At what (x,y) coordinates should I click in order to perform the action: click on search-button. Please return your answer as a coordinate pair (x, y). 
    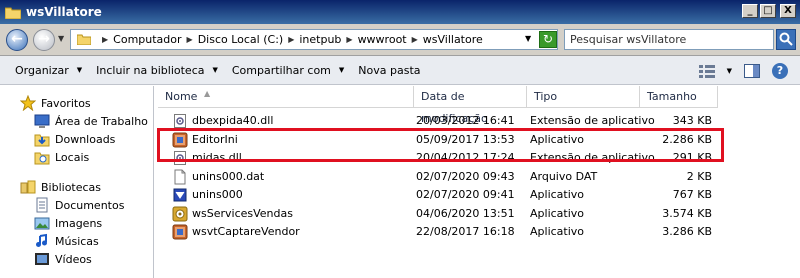
    Looking at the image, I should click on (786, 39).